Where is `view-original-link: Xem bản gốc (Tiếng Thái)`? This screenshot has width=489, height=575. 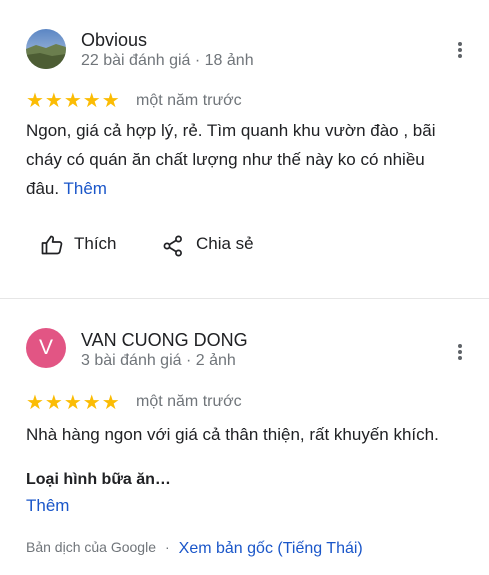 view-original-link: Xem bản gốc (Tiếng Thái) is located at coordinates (271, 548).